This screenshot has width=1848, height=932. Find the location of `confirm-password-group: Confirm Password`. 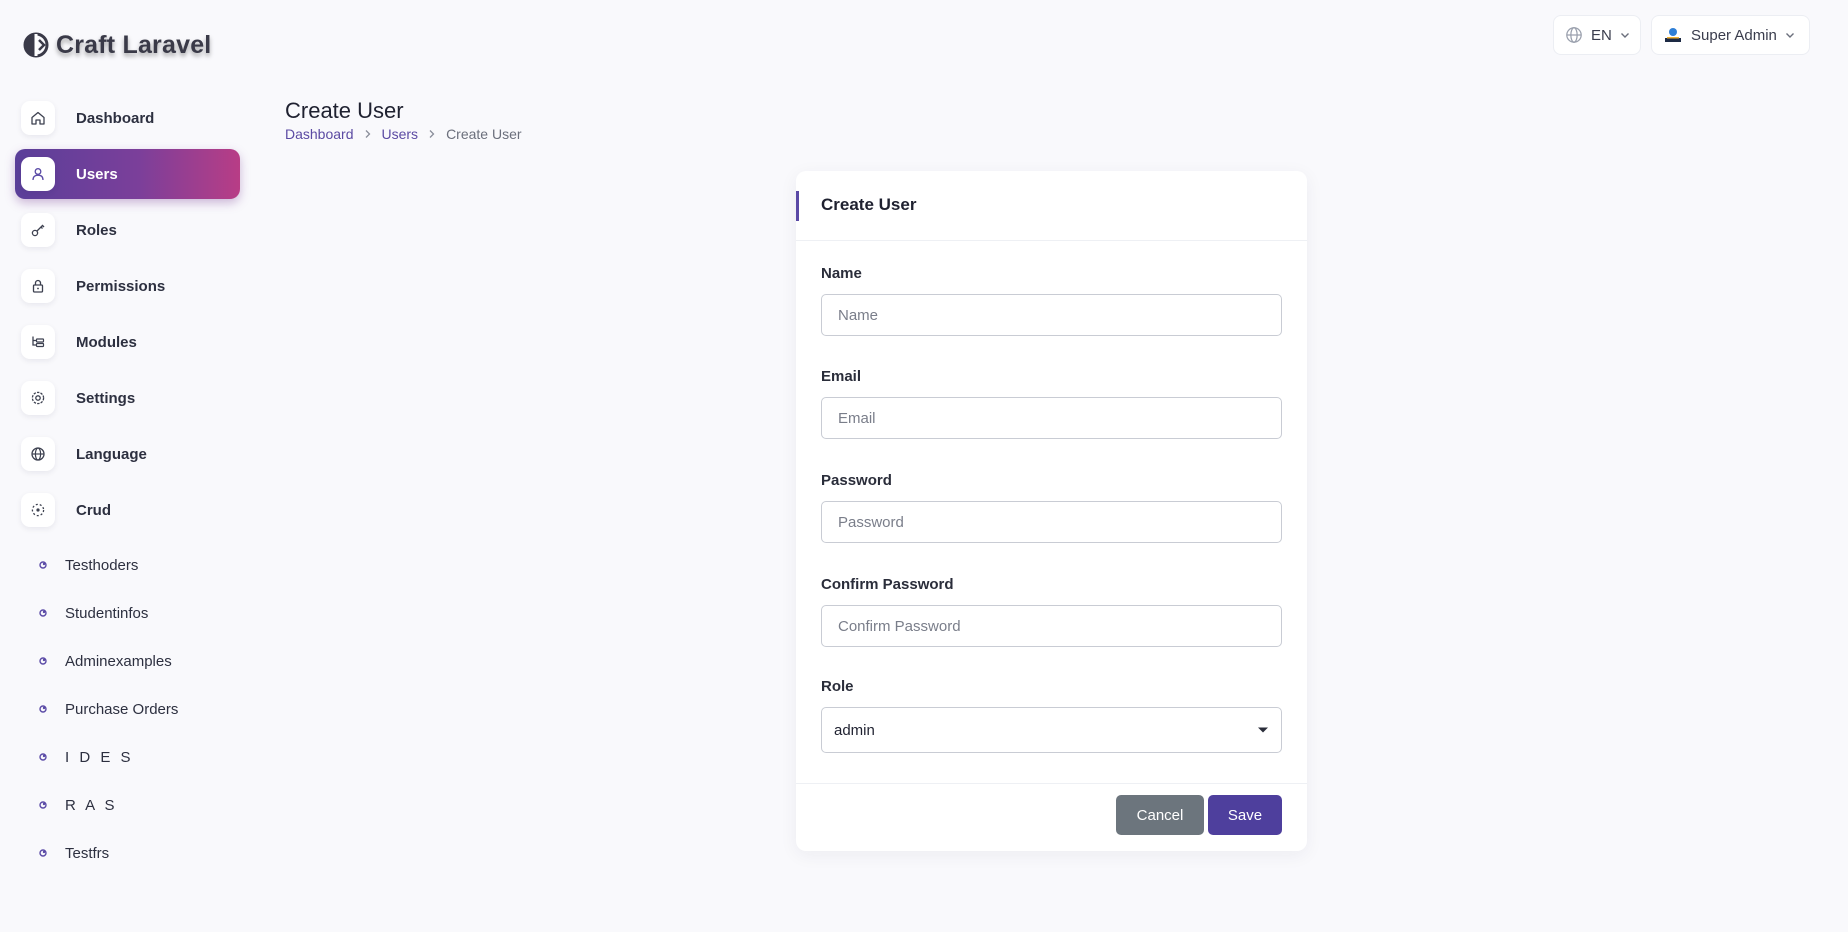

confirm-password-group: Confirm Password is located at coordinates (1051, 611).